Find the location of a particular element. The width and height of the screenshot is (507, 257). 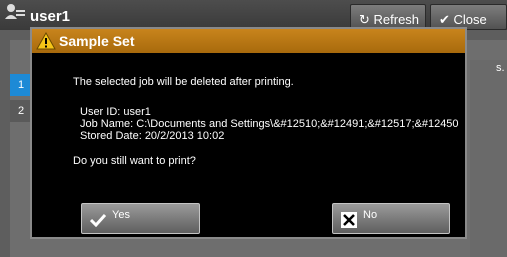

user-icon is located at coordinates (15, 11).